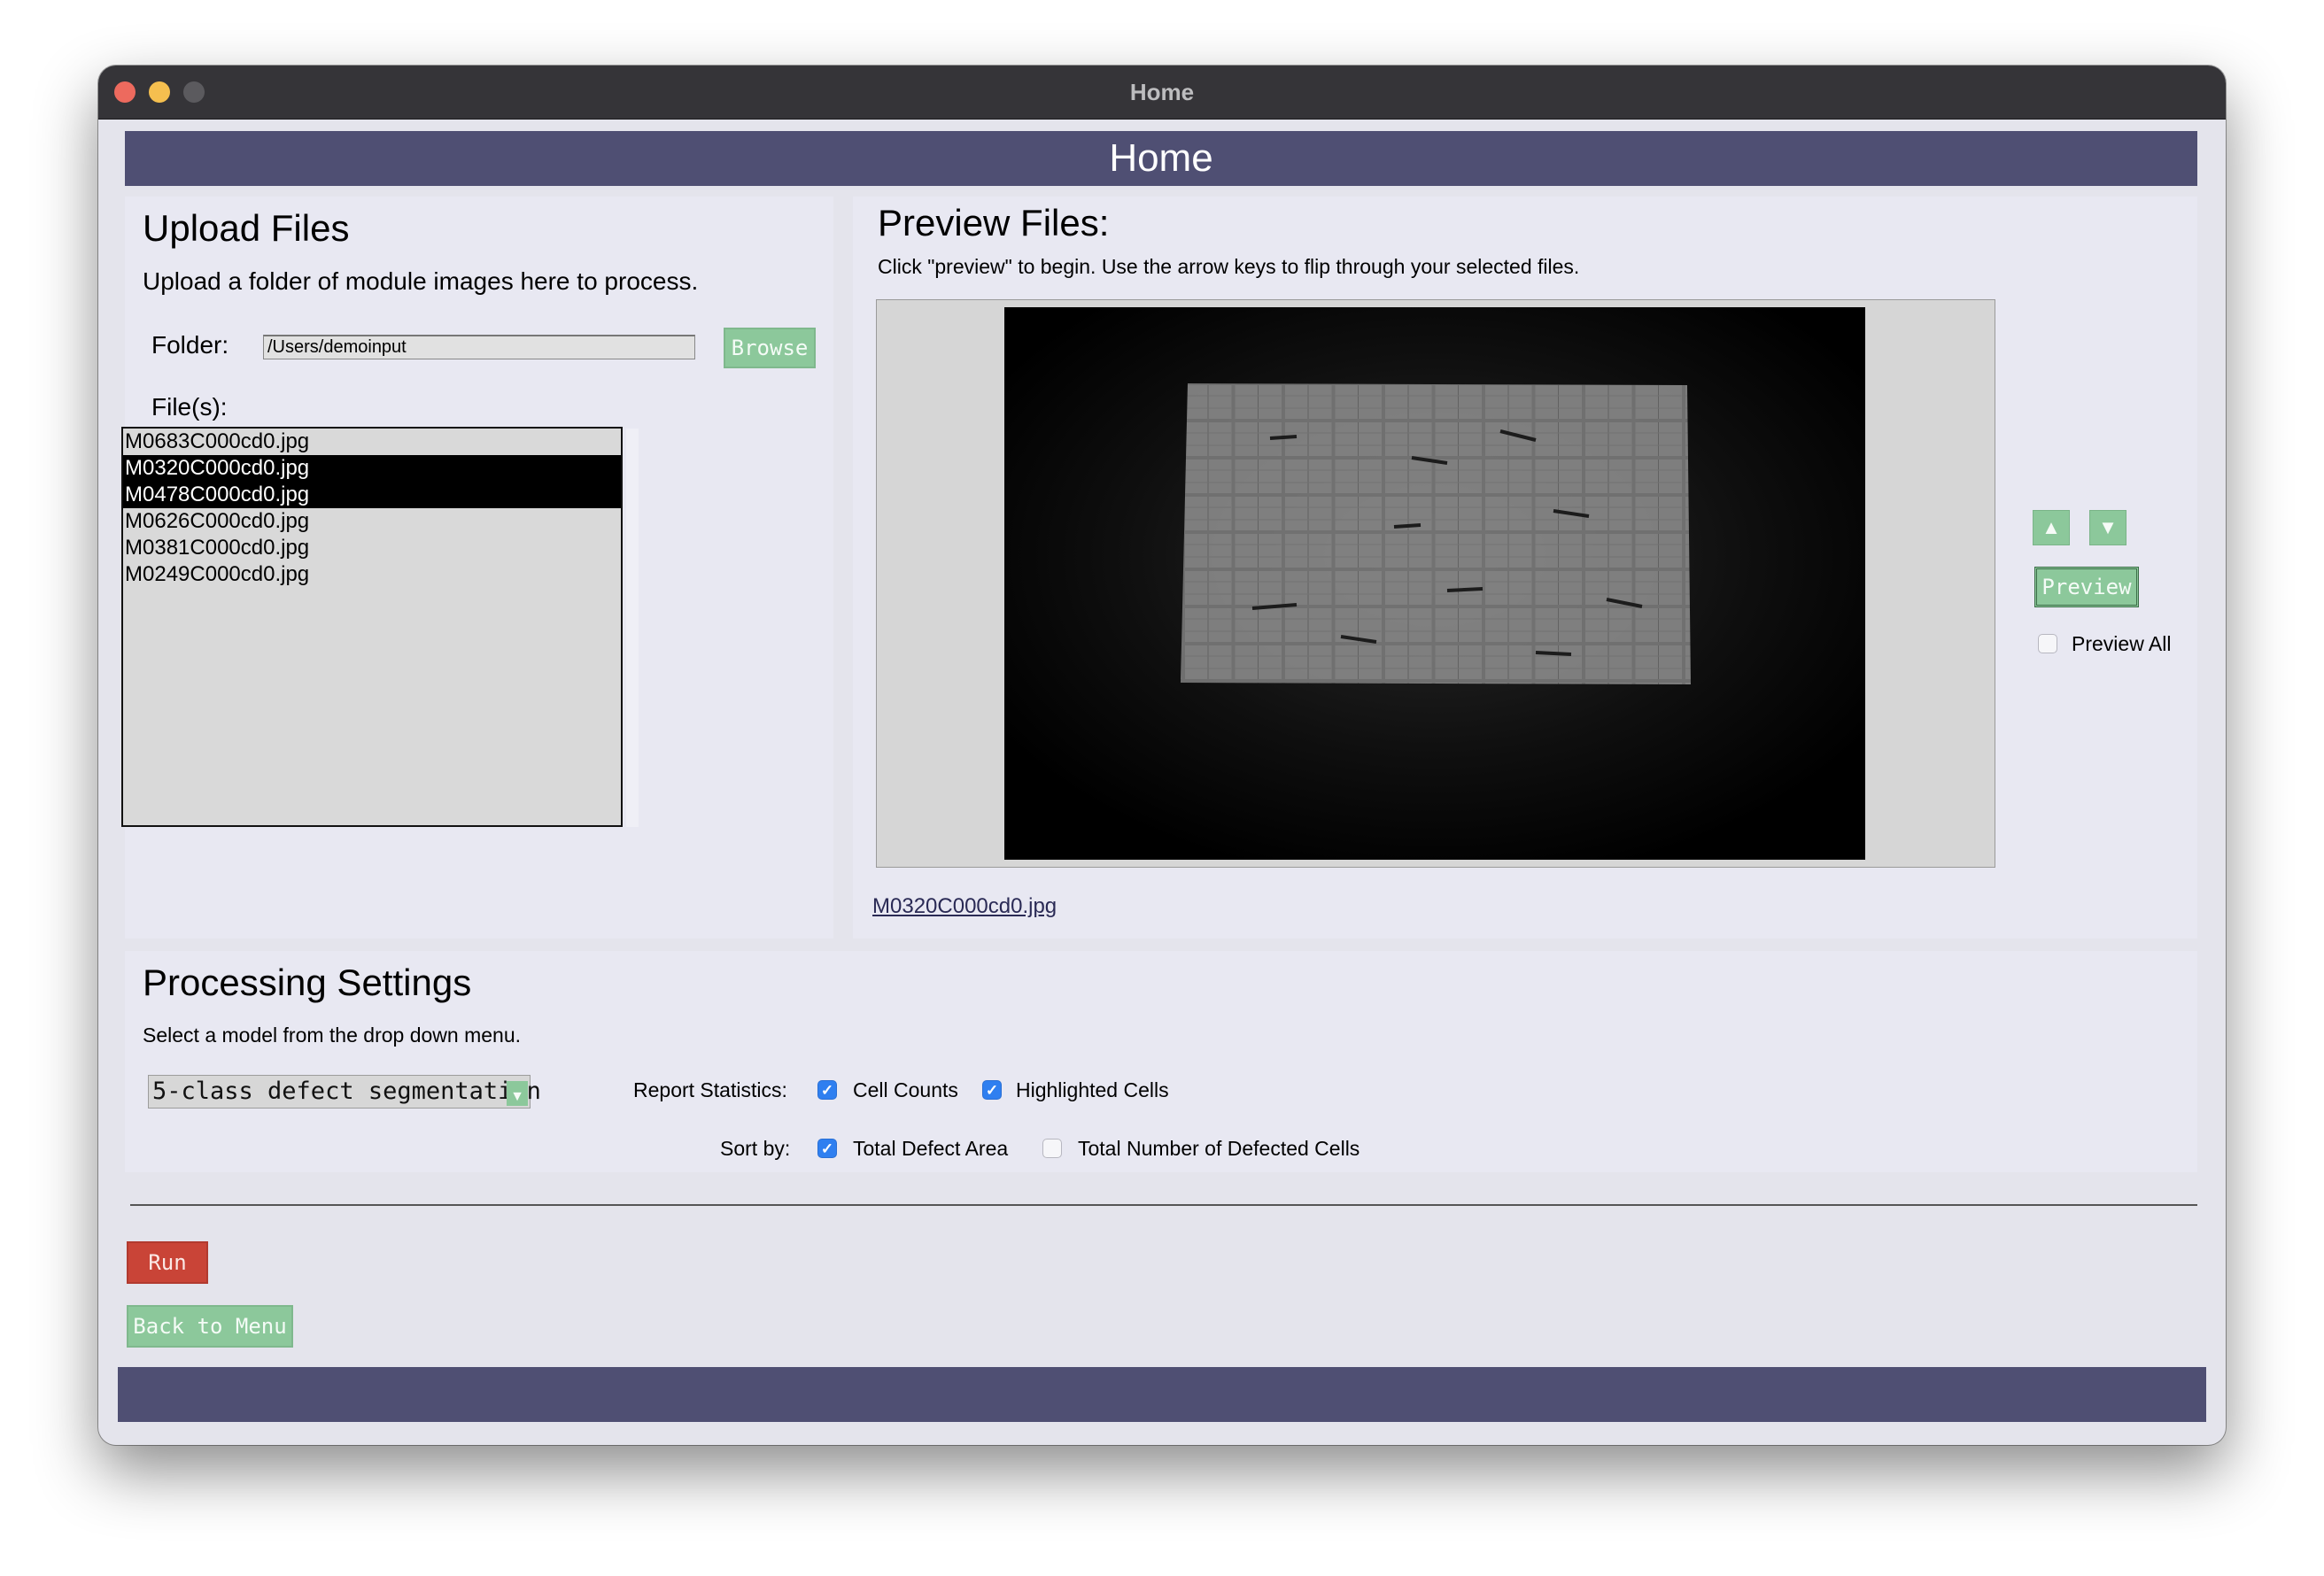 The height and width of the screenshot is (1576, 2324). I want to click on sort-by-label: Sort by:, so click(755, 1148).